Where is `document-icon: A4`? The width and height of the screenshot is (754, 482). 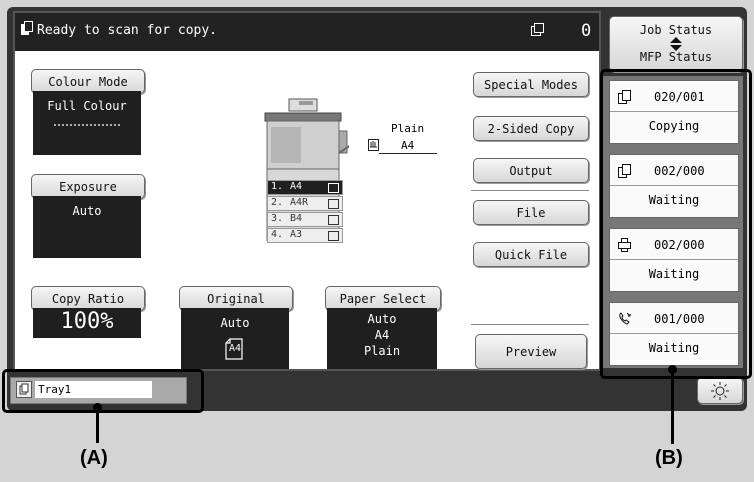 document-icon: A4 is located at coordinates (234, 349).